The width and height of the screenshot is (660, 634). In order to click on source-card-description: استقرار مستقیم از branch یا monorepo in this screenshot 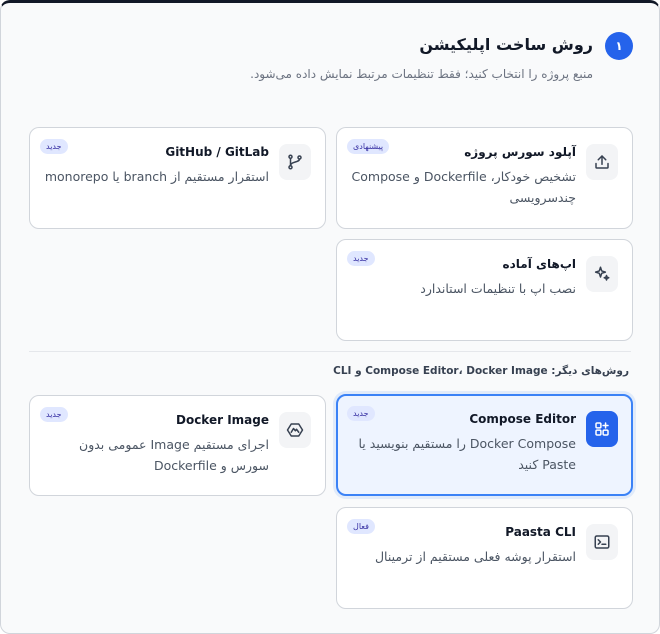, I will do `click(156, 176)`.